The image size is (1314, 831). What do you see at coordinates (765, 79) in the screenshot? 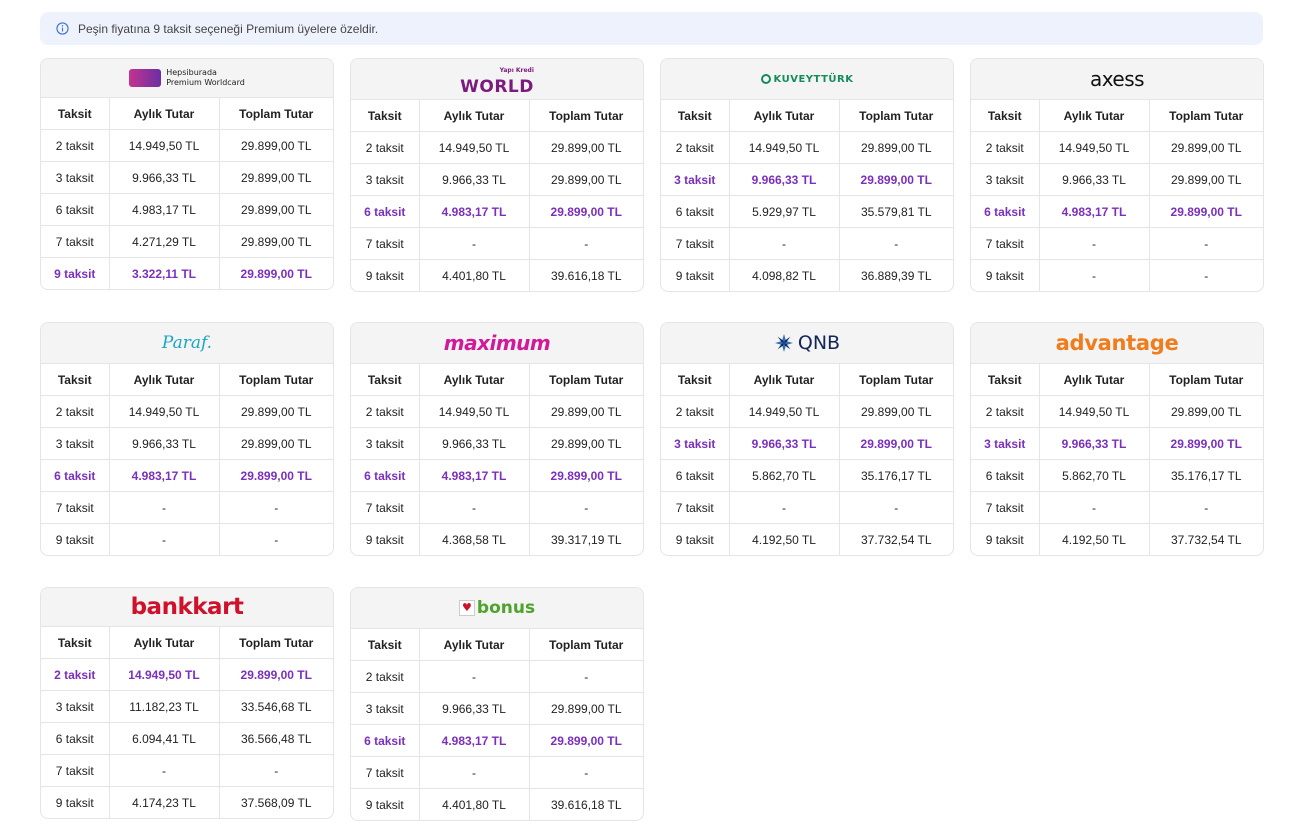
I see `kuveytturk-emblem-icon` at bounding box center [765, 79].